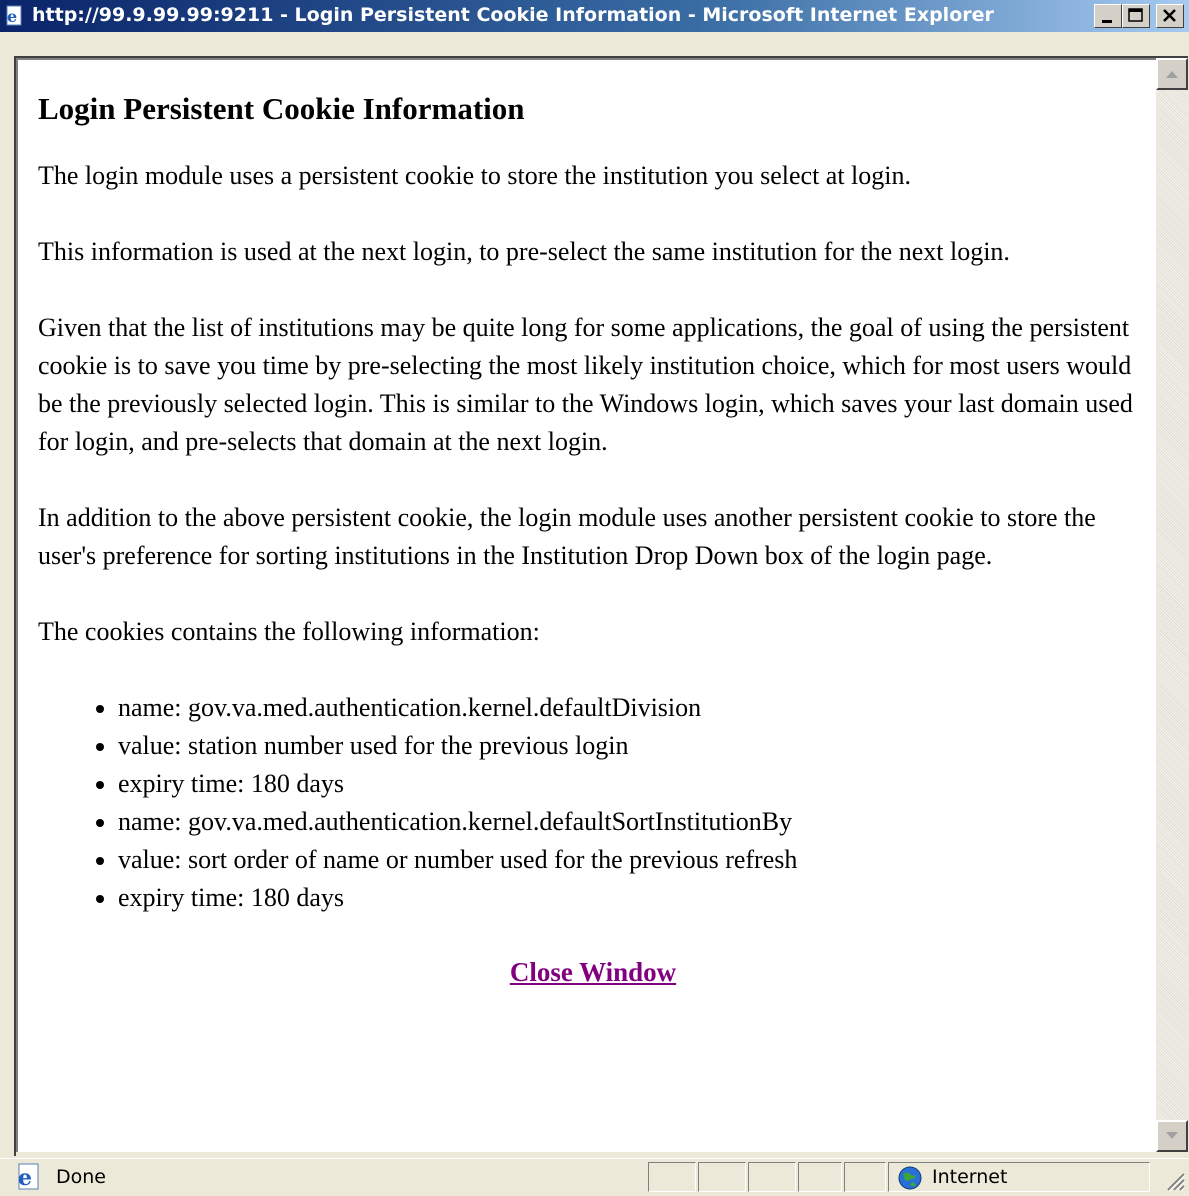 This screenshot has width=1189, height=1196. I want to click on globe-icon, so click(910, 1178).